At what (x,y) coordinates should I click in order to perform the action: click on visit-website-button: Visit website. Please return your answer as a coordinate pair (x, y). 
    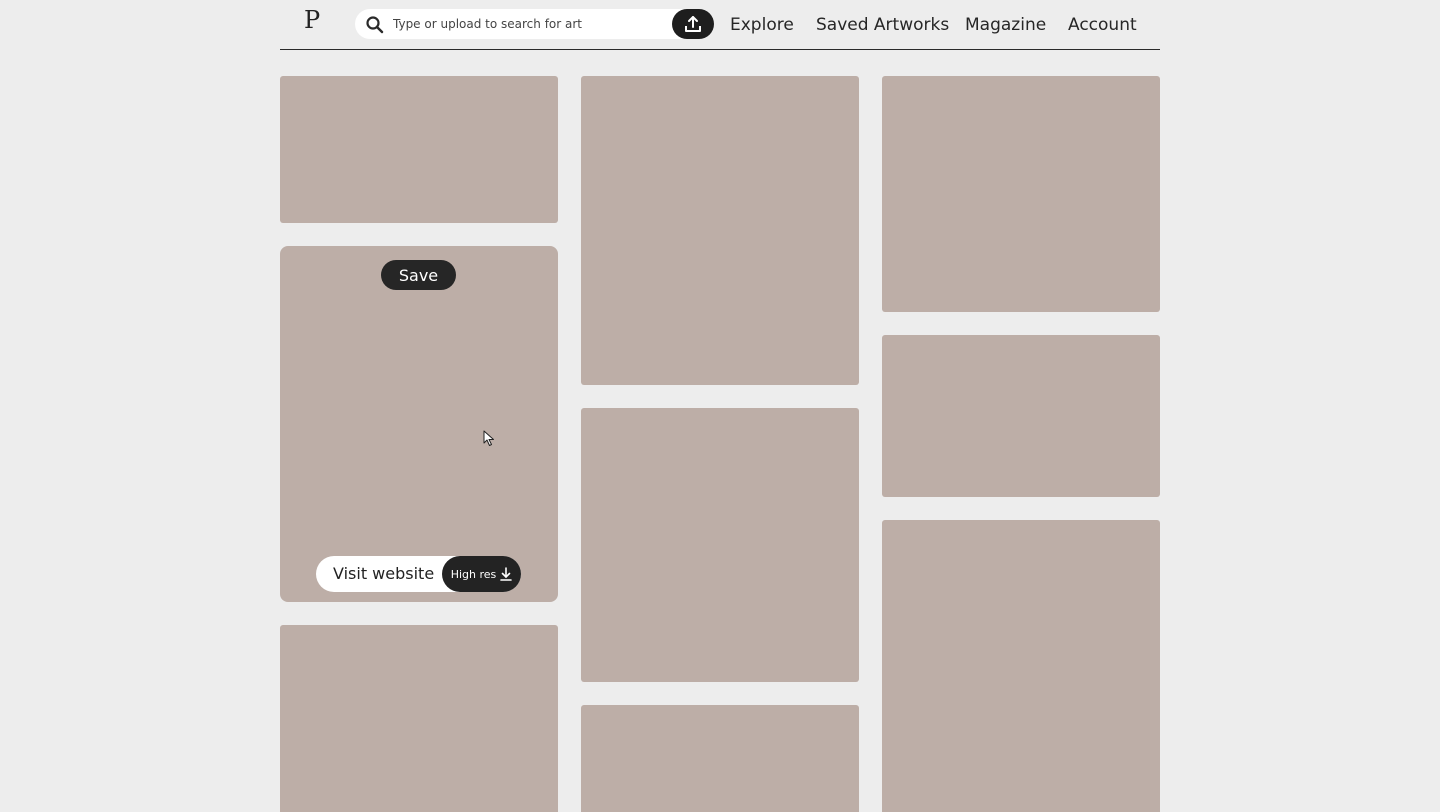
    Looking at the image, I should click on (383, 574).